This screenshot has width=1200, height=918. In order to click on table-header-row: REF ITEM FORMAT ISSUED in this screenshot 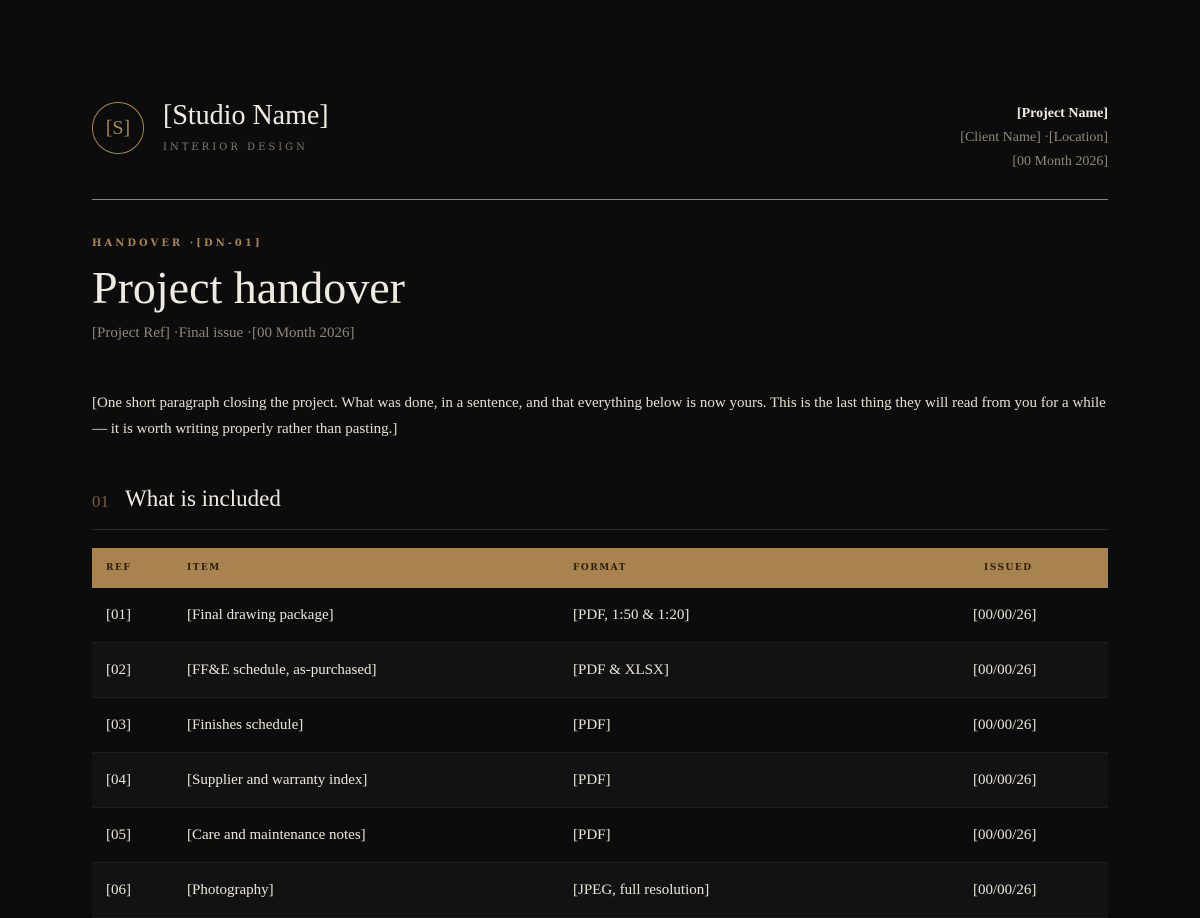, I will do `click(600, 568)`.